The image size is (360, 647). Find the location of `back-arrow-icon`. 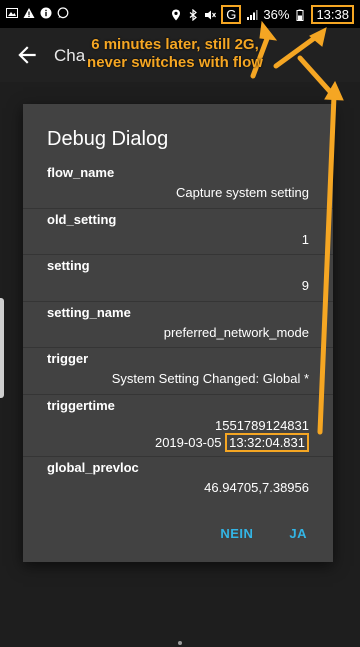

back-arrow-icon is located at coordinates (27, 55).